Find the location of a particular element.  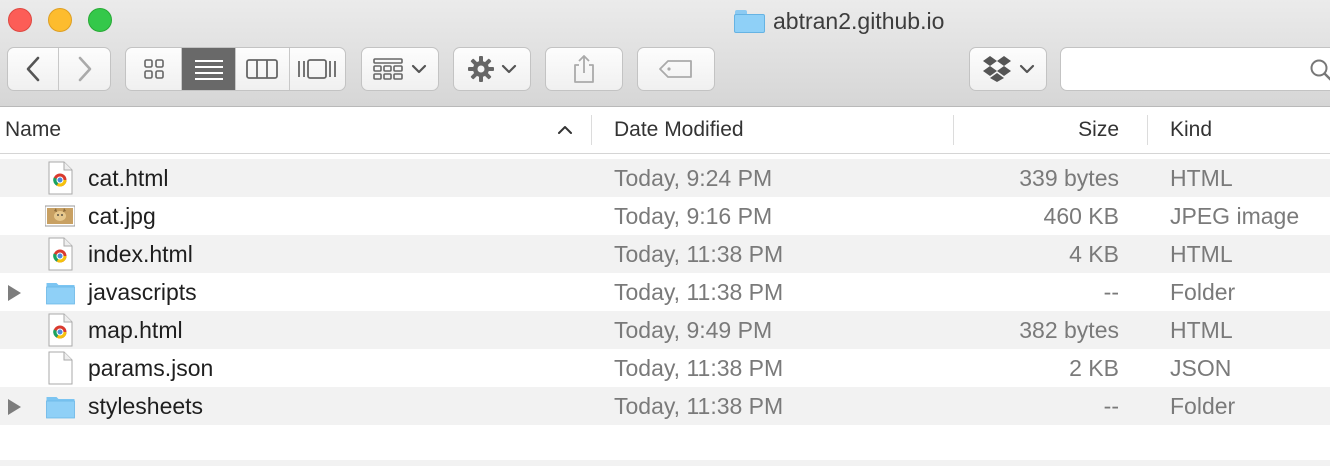

column-view-icon is located at coordinates (262, 69).